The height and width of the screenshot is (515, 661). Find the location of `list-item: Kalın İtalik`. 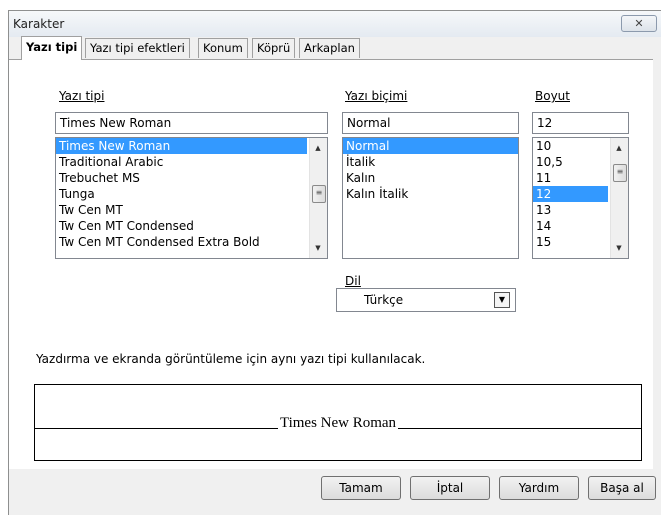

list-item: Kalın İtalik is located at coordinates (430, 194).